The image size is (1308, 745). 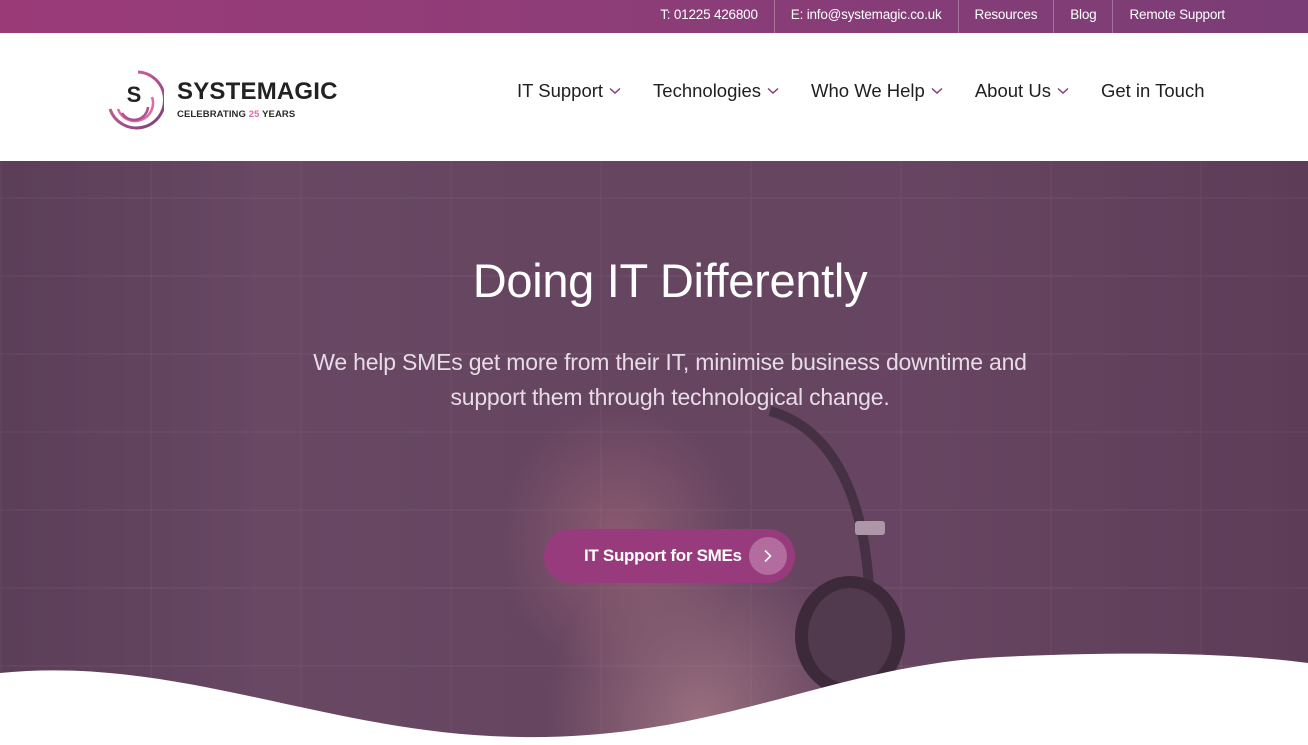 I want to click on nav-item-it-support: IT Support, so click(x=569, y=91).